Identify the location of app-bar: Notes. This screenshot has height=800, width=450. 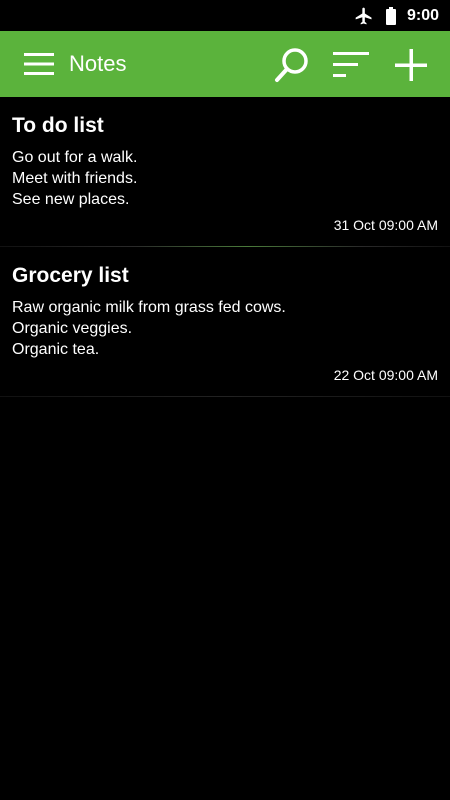
(225, 64).